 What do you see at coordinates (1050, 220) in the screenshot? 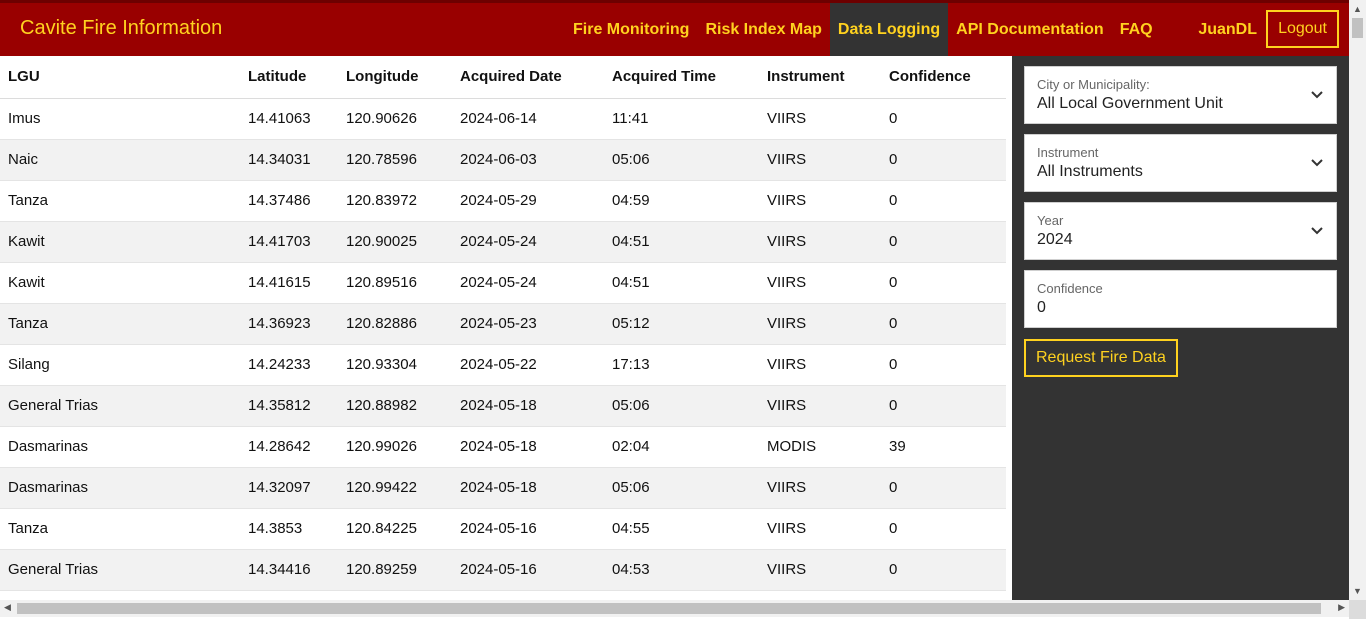
I see `year-select-label: Year` at bounding box center [1050, 220].